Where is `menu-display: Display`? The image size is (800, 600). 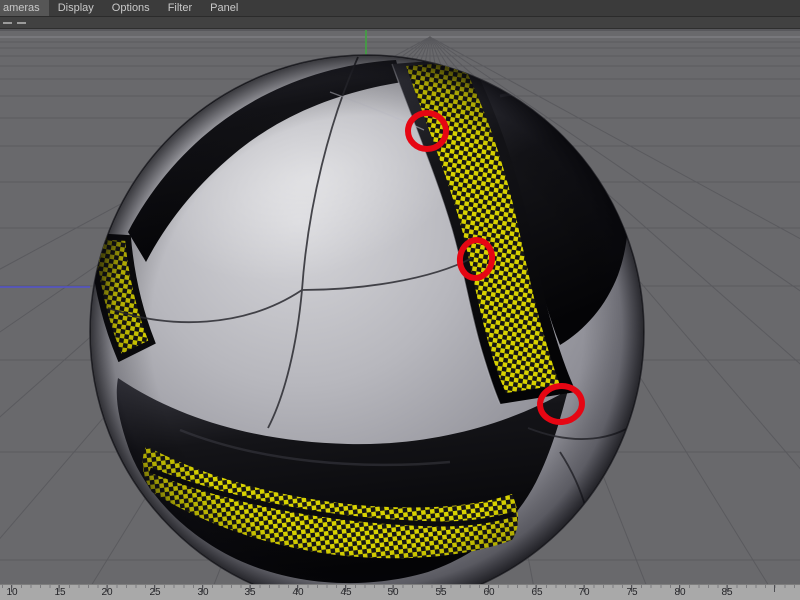
menu-display: Display is located at coordinates (76, 8).